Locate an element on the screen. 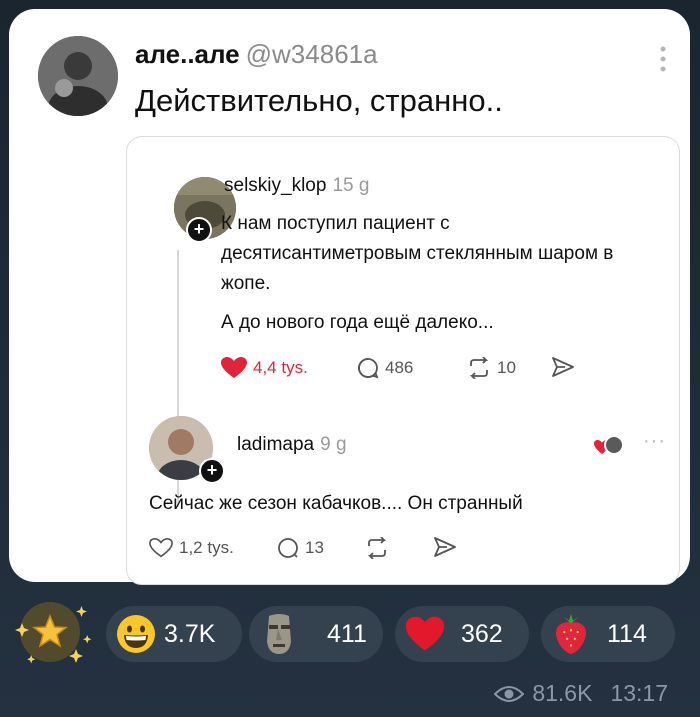 This screenshot has height=717, width=700. reactions-row: 3.7K 411 362 114 is located at coordinates (350, 631).